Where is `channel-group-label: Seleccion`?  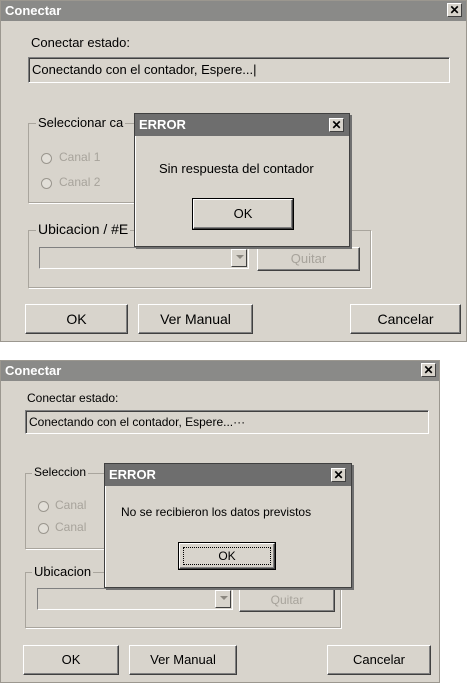
channel-group-label: Seleccion is located at coordinates (60, 472).